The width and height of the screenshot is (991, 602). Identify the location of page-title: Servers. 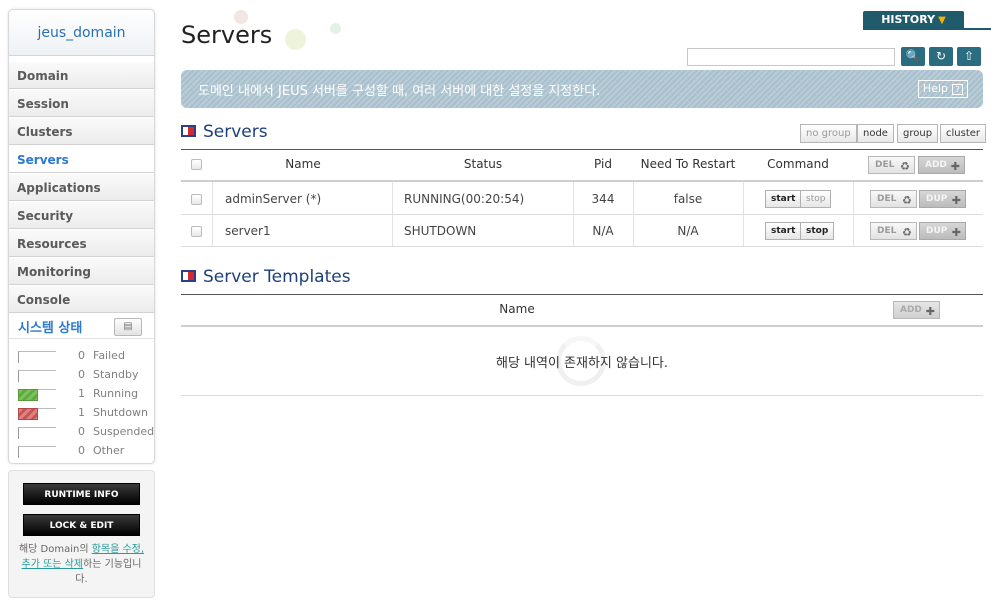
(227, 35).